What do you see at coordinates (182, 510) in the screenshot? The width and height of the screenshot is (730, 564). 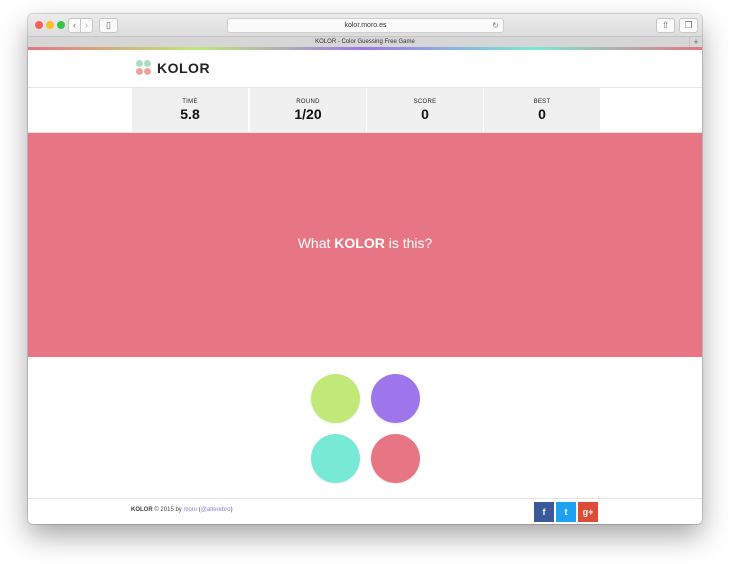 I see `footer-credits: KOLOR © 2015 by moro (@alterebro)` at bounding box center [182, 510].